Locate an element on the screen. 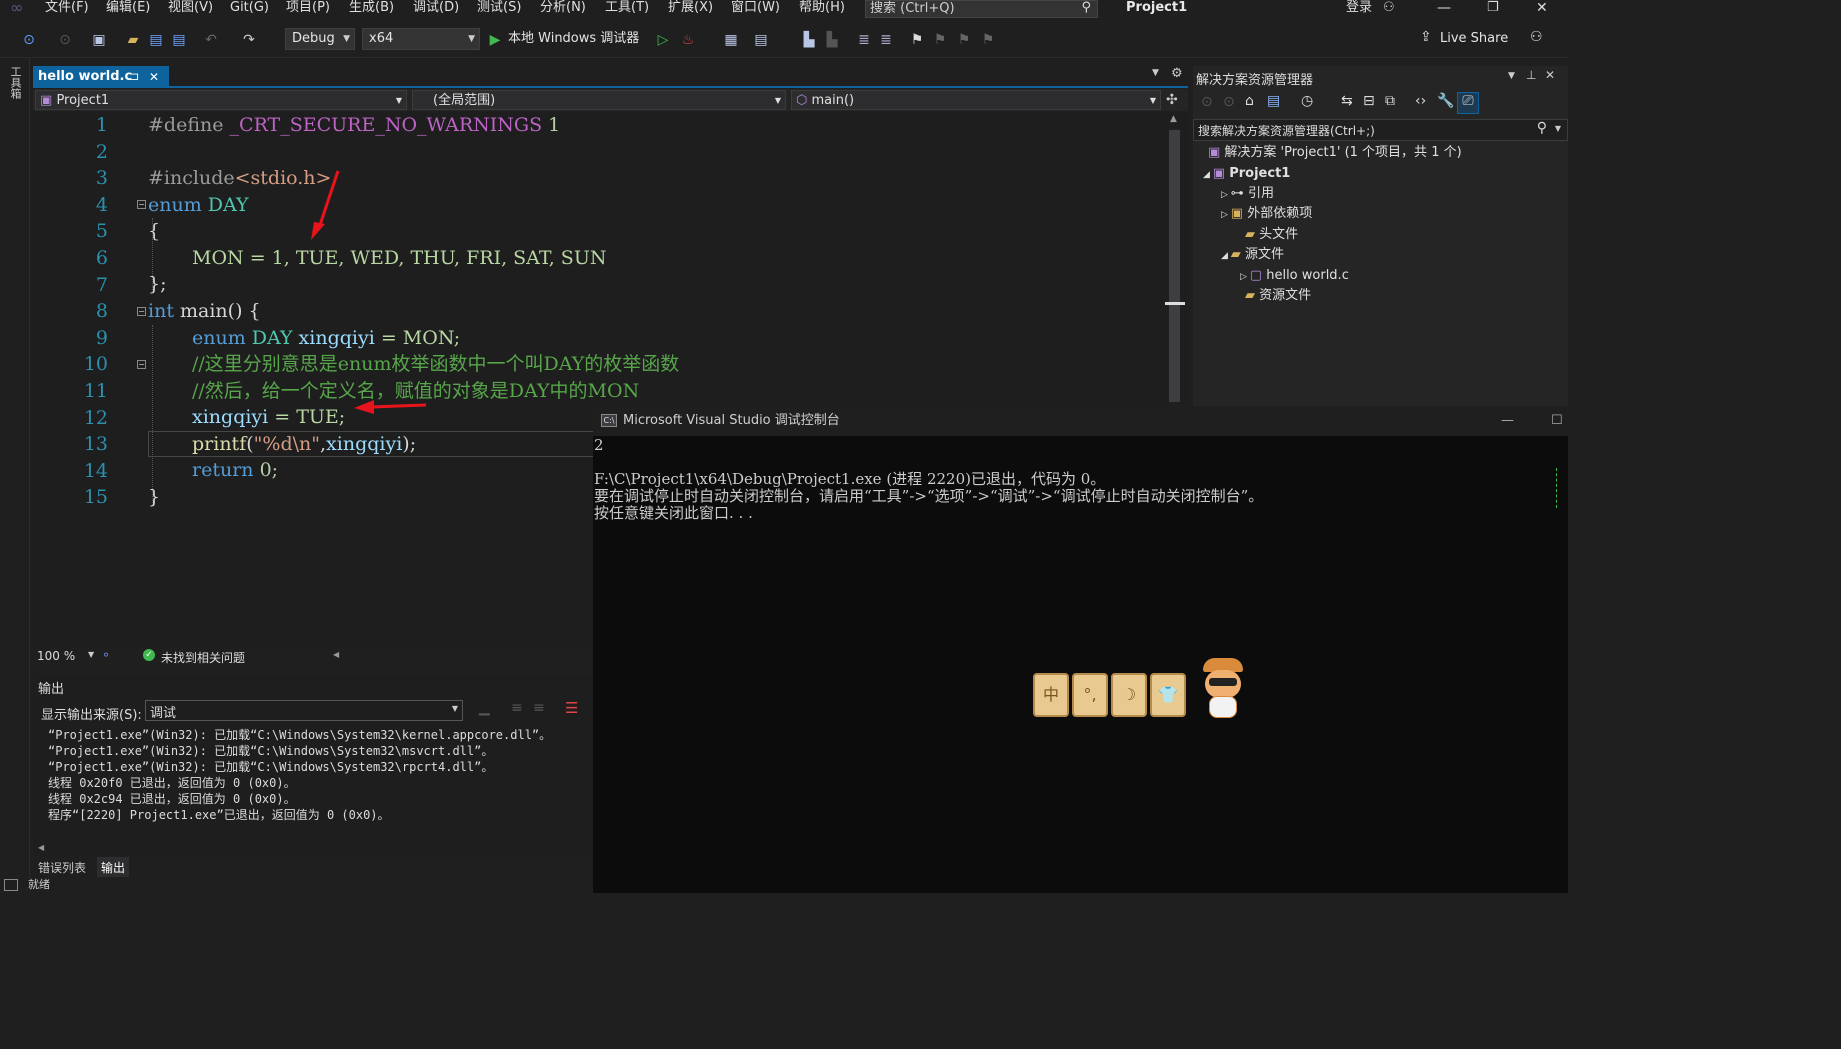 The image size is (1841, 1049). comment-icon: ≣ is located at coordinates (864, 40).